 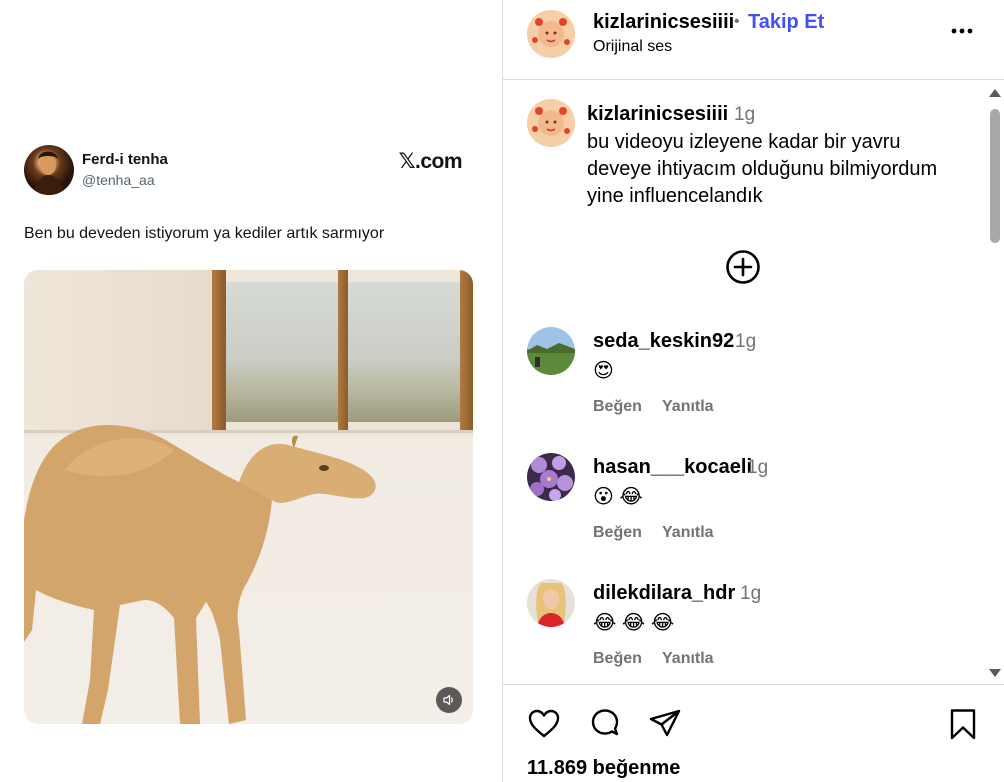 What do you see at coordinates (995, 93) in the screenshot?
I see `scroll-up-arrow` at bounding box center [995, 93].